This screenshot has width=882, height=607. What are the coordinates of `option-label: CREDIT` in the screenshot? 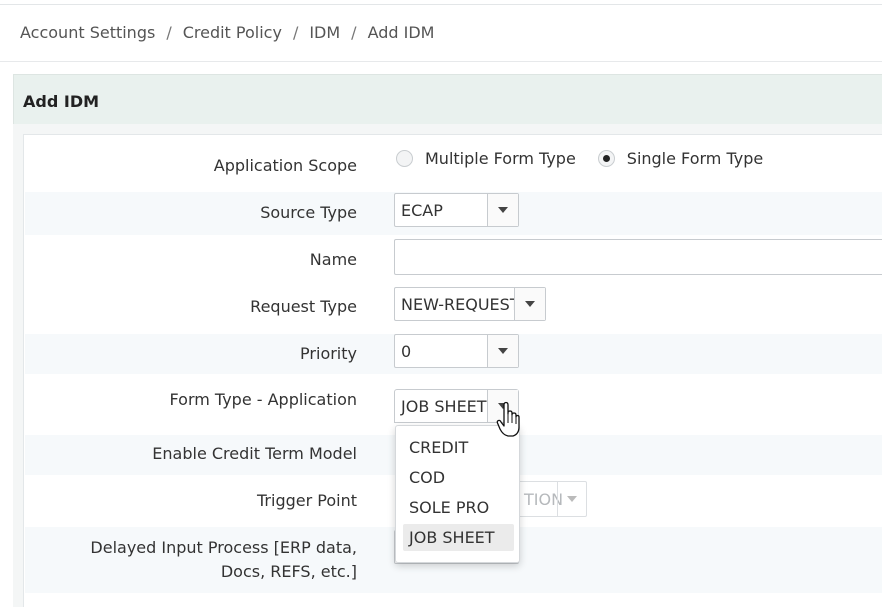 It's located at (439, 447).